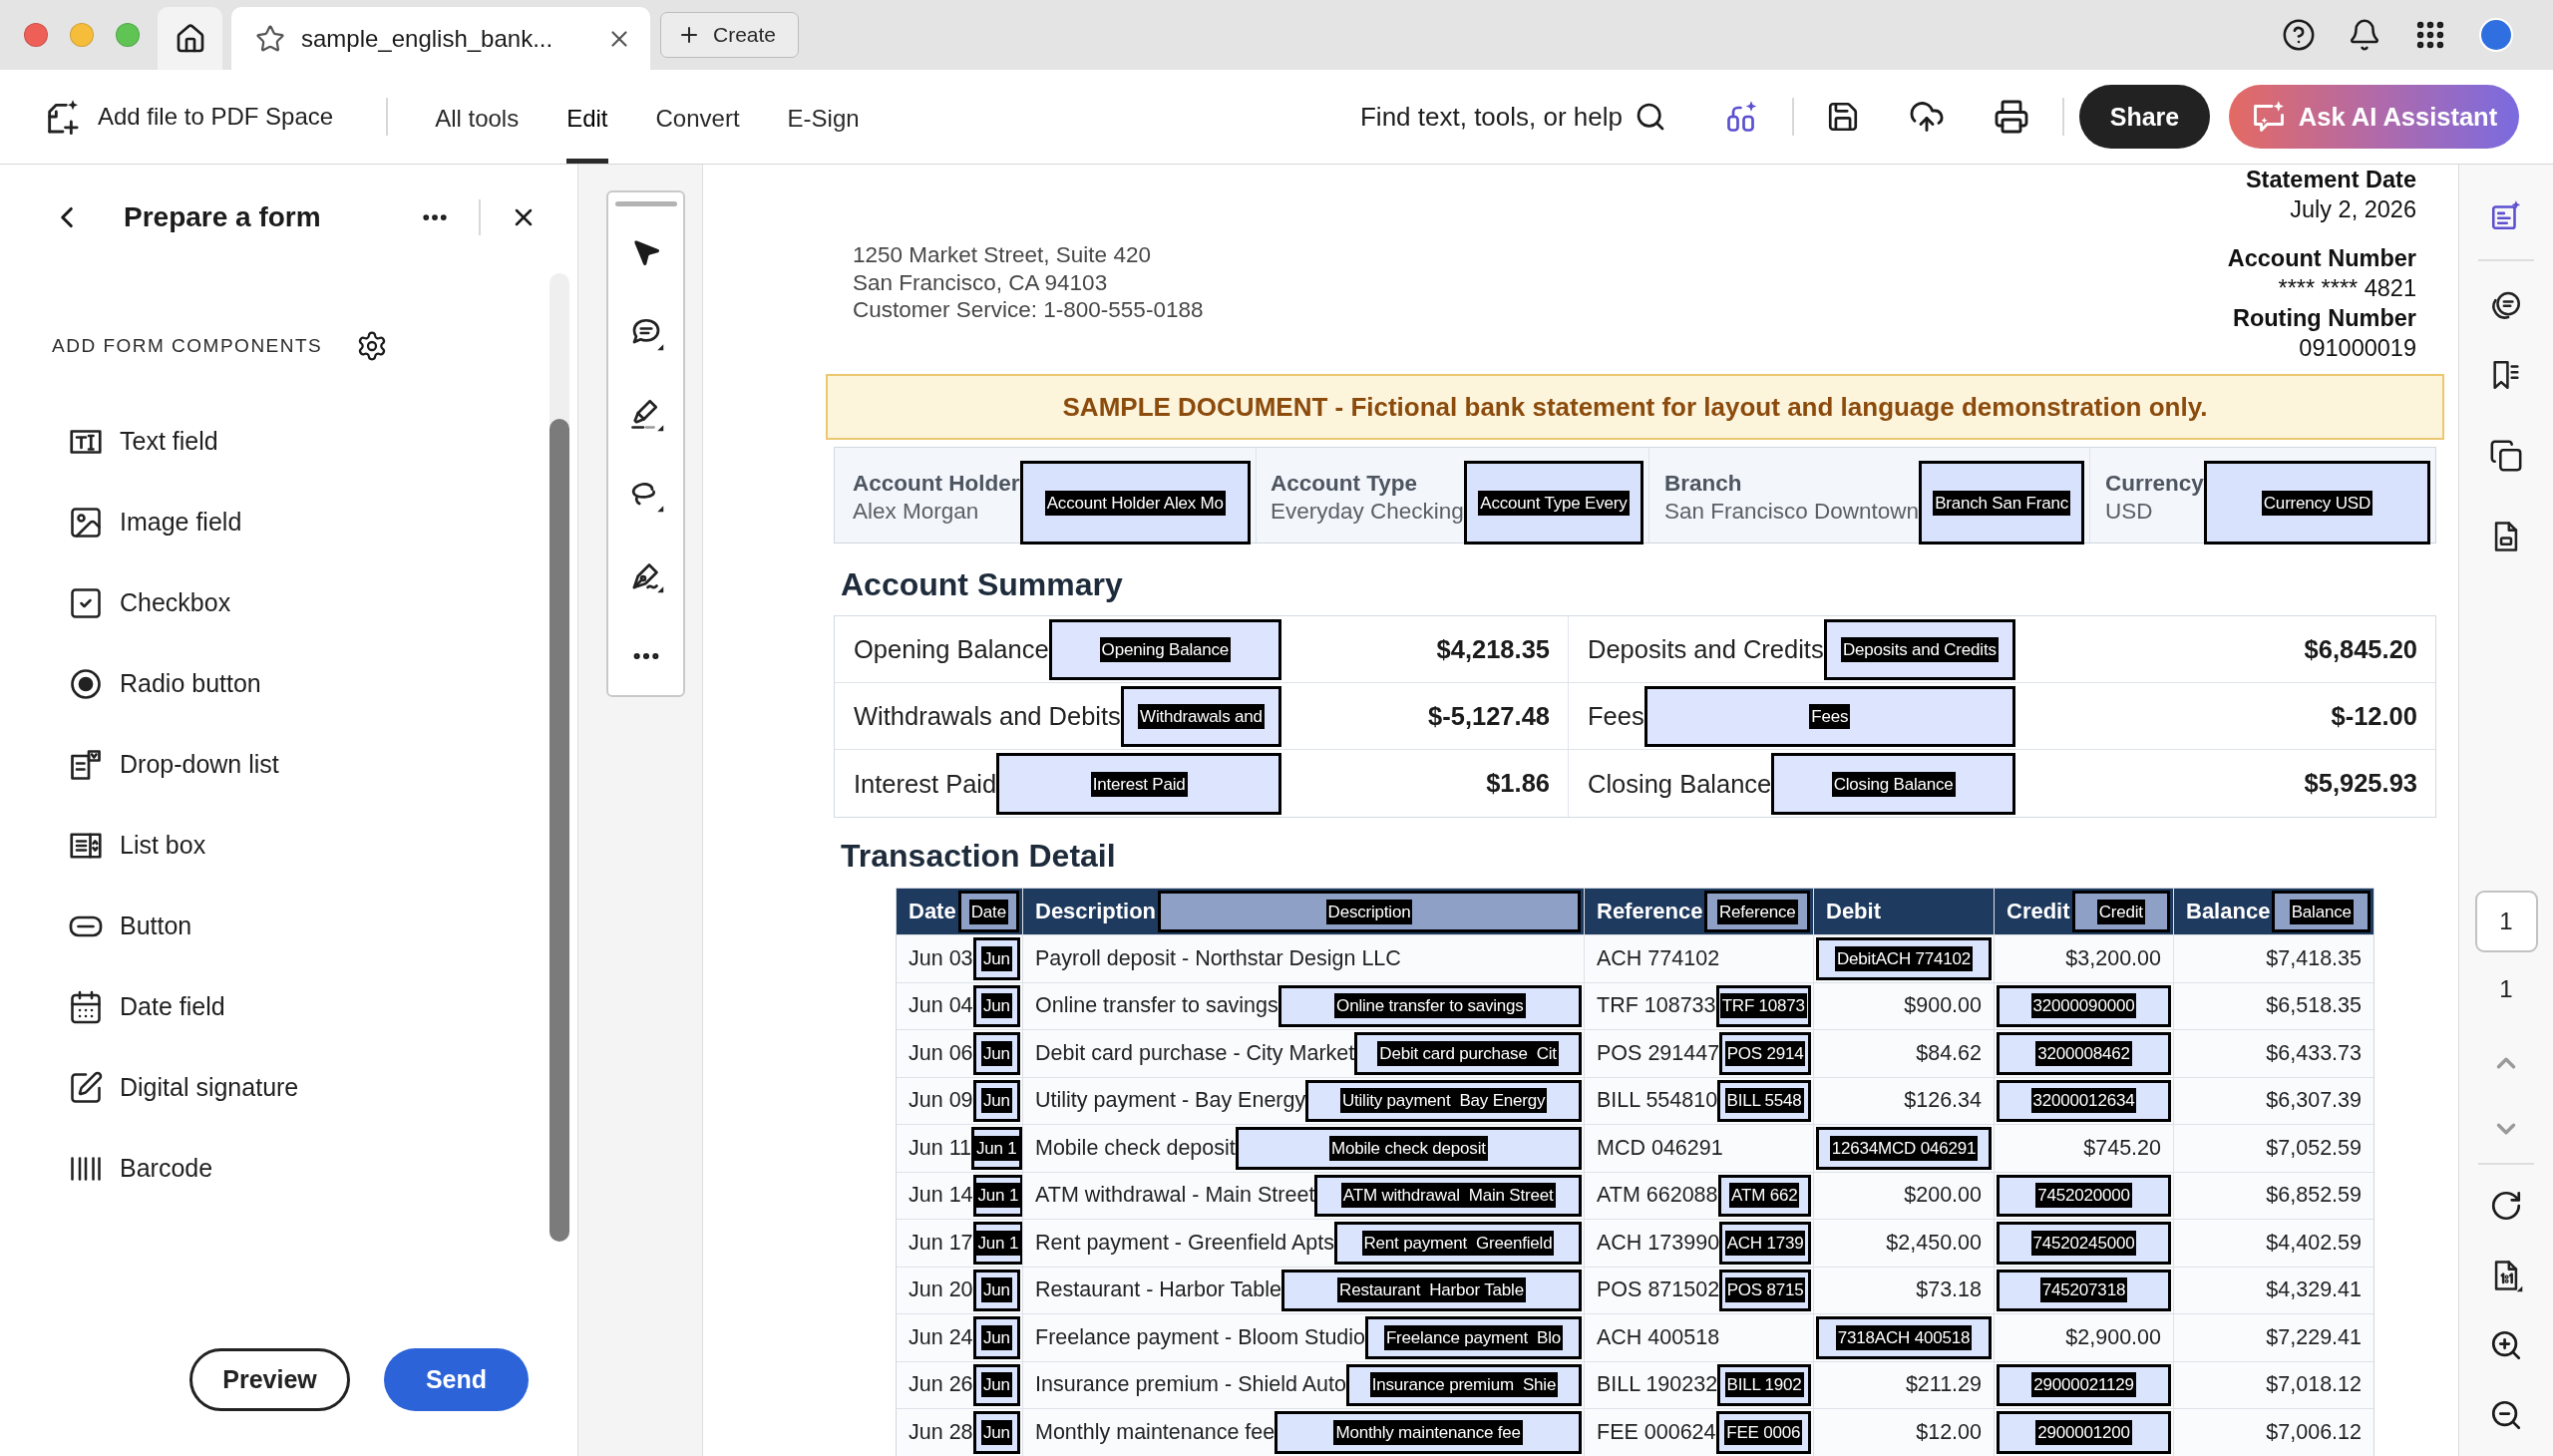 The image size is (2553, 1456). I want to click on form-field-name: Fees, so click(1830, 716).